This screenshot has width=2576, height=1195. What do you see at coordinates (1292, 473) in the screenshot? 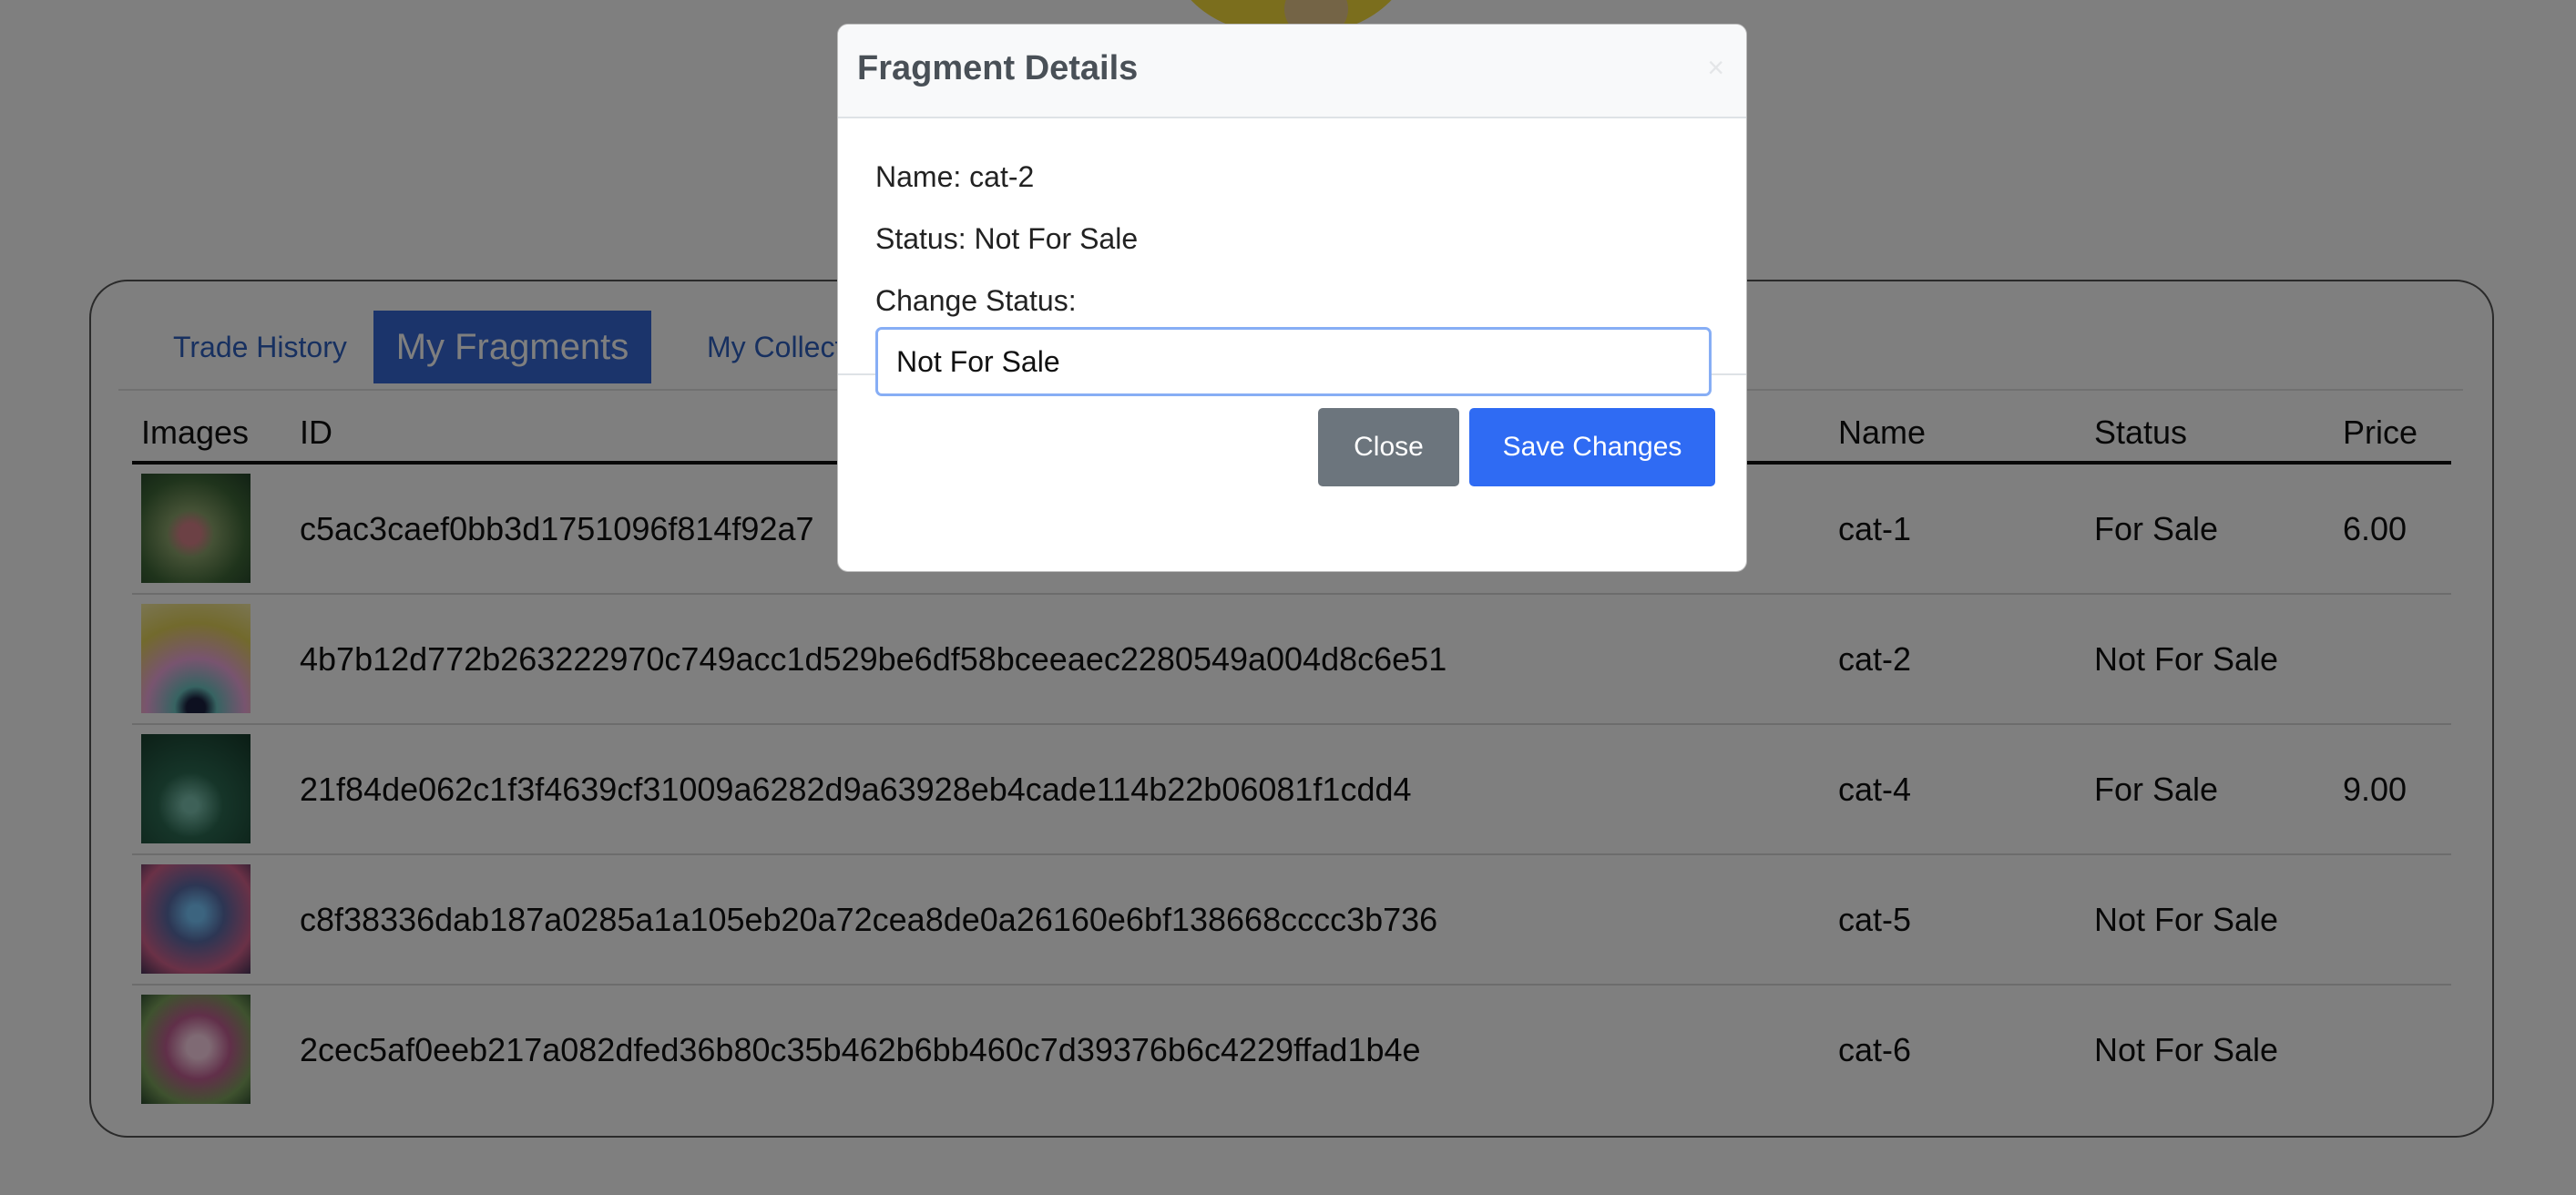
I see `modal-footer: Close Save Changes` at bounding box center [1292, 473].